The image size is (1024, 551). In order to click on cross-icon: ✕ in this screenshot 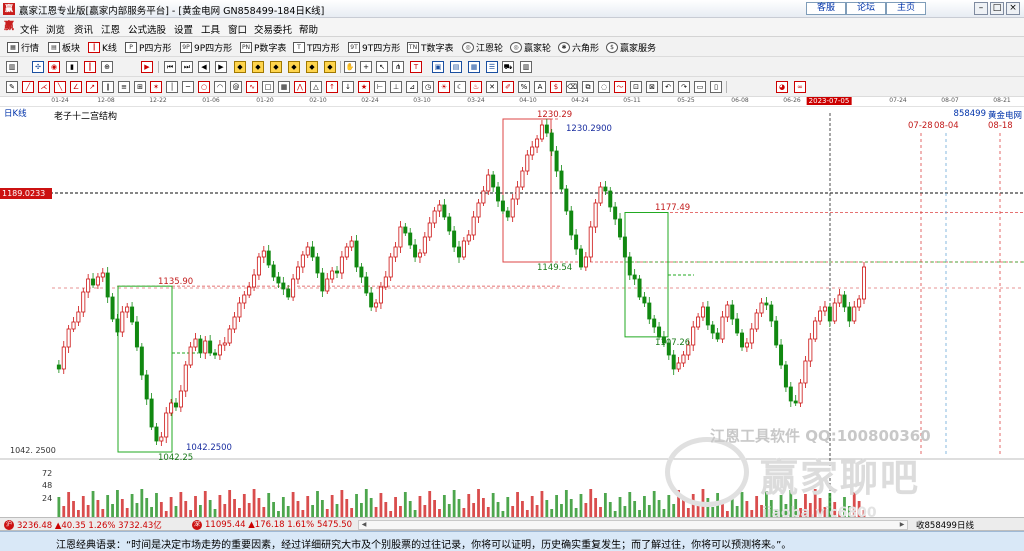, I will do `click(492, 87)`.